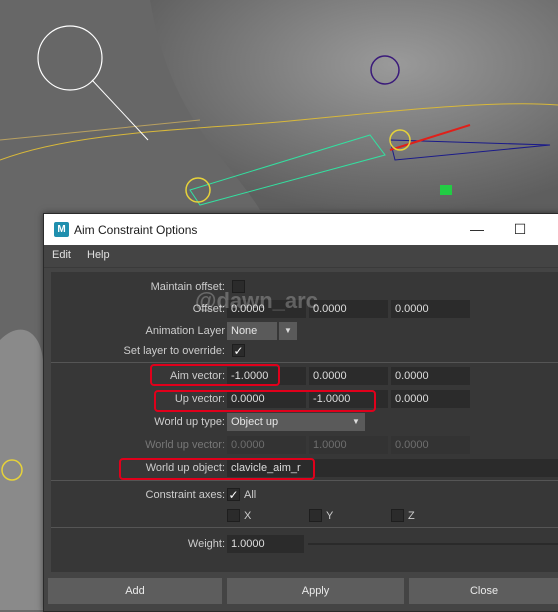 The height and width of the screenshot is (612, 558). I want to click on menu-bar: Edit Help, so click(301, 256).